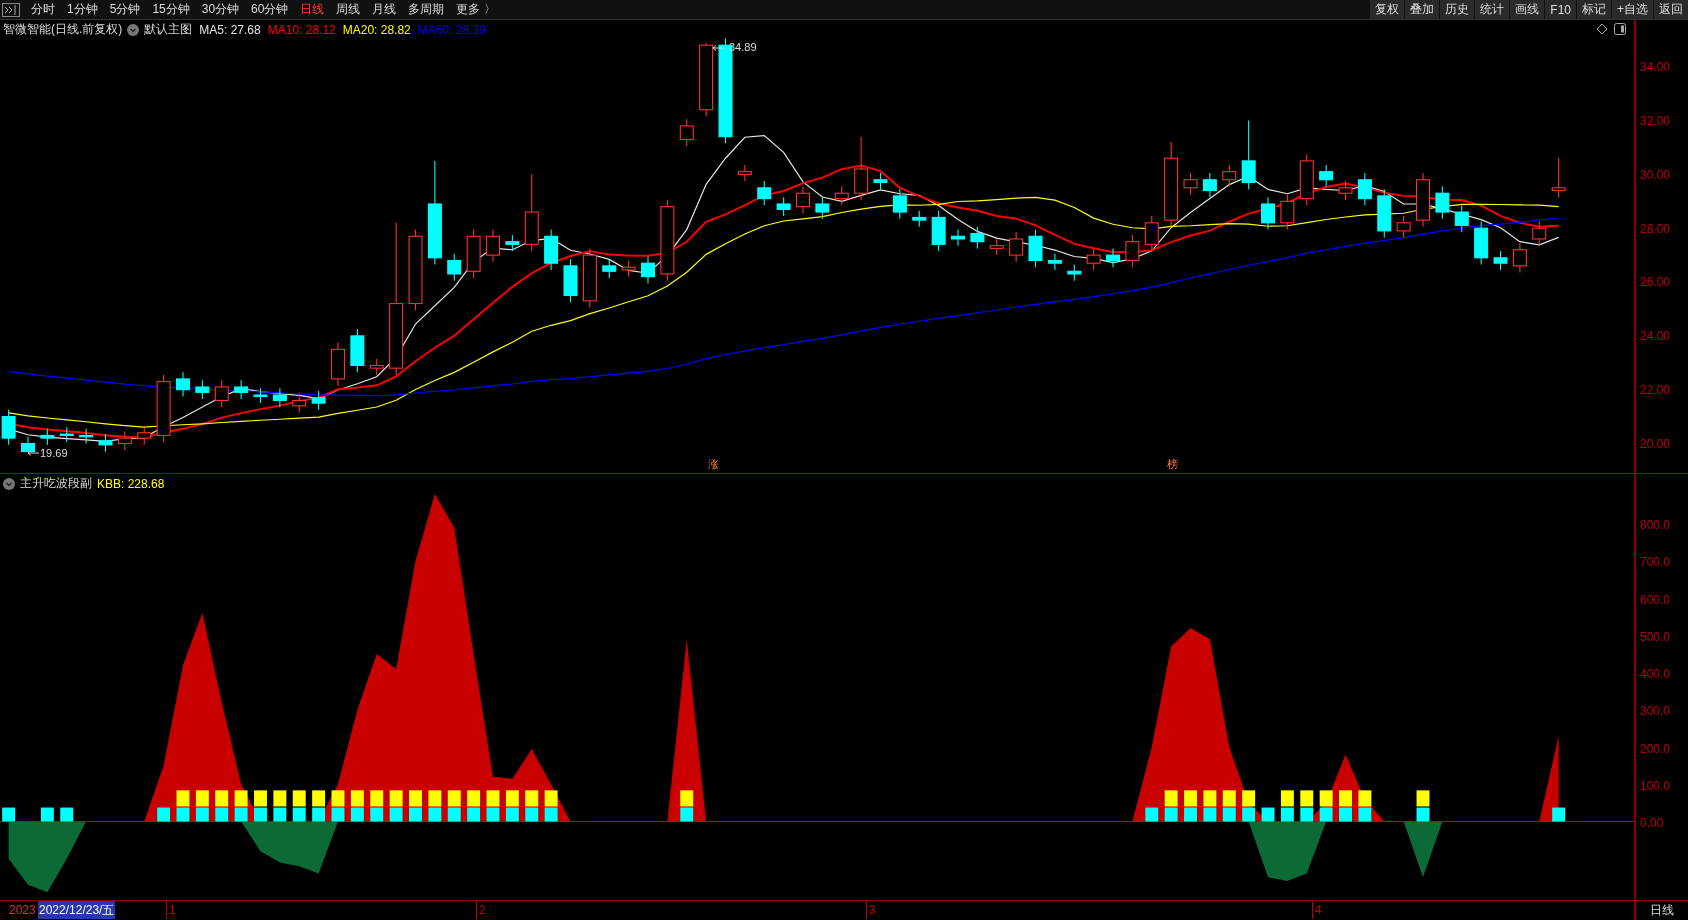  Describe the element at coordinates (1387, 9) in the screenshot. I see `toolbar-button: 复权` at that location.